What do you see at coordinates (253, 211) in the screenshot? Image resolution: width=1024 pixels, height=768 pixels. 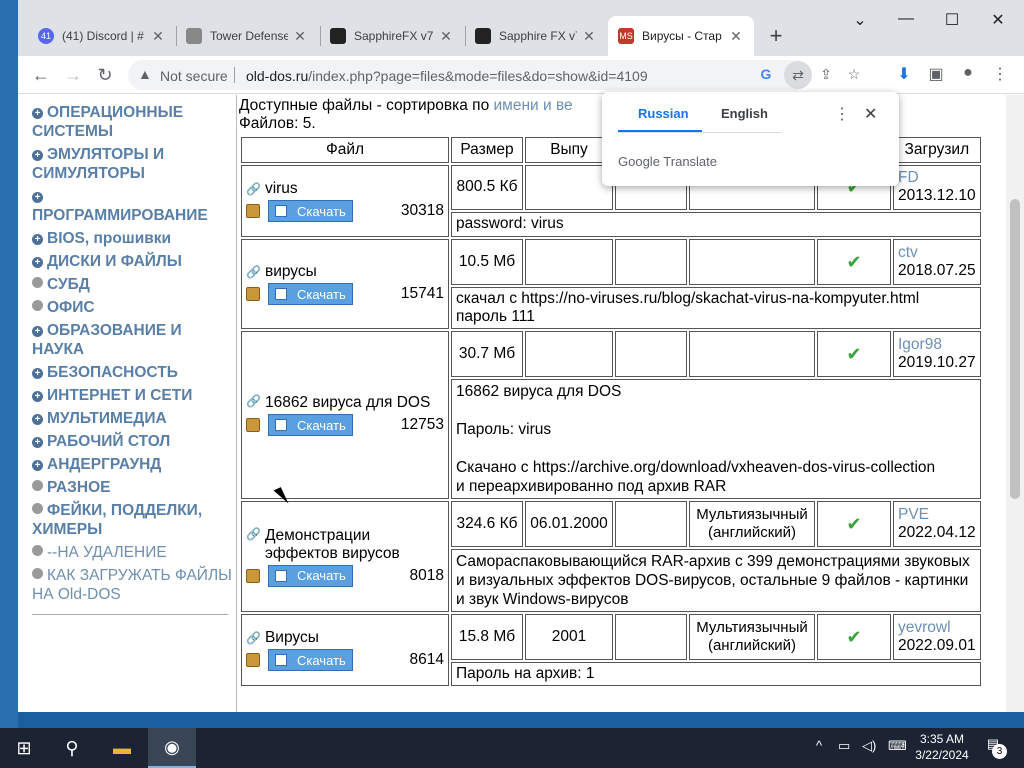 I see `package-icon` at bounding box center [253, 211].